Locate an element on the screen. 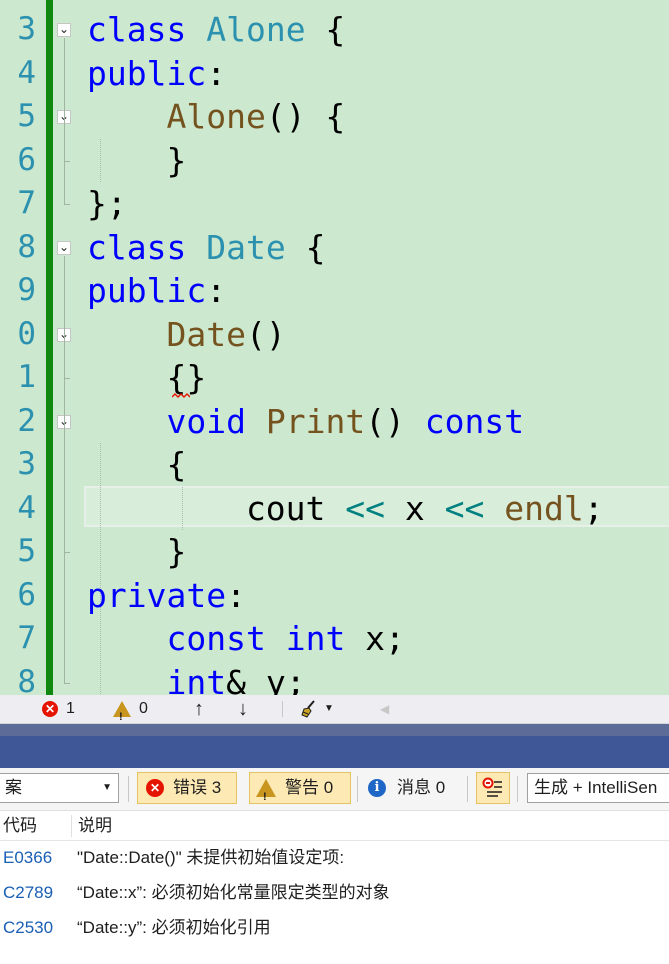 The image size is (669, 964). errors-filter-label: 错误 3 is located at coordinates (197, 787).